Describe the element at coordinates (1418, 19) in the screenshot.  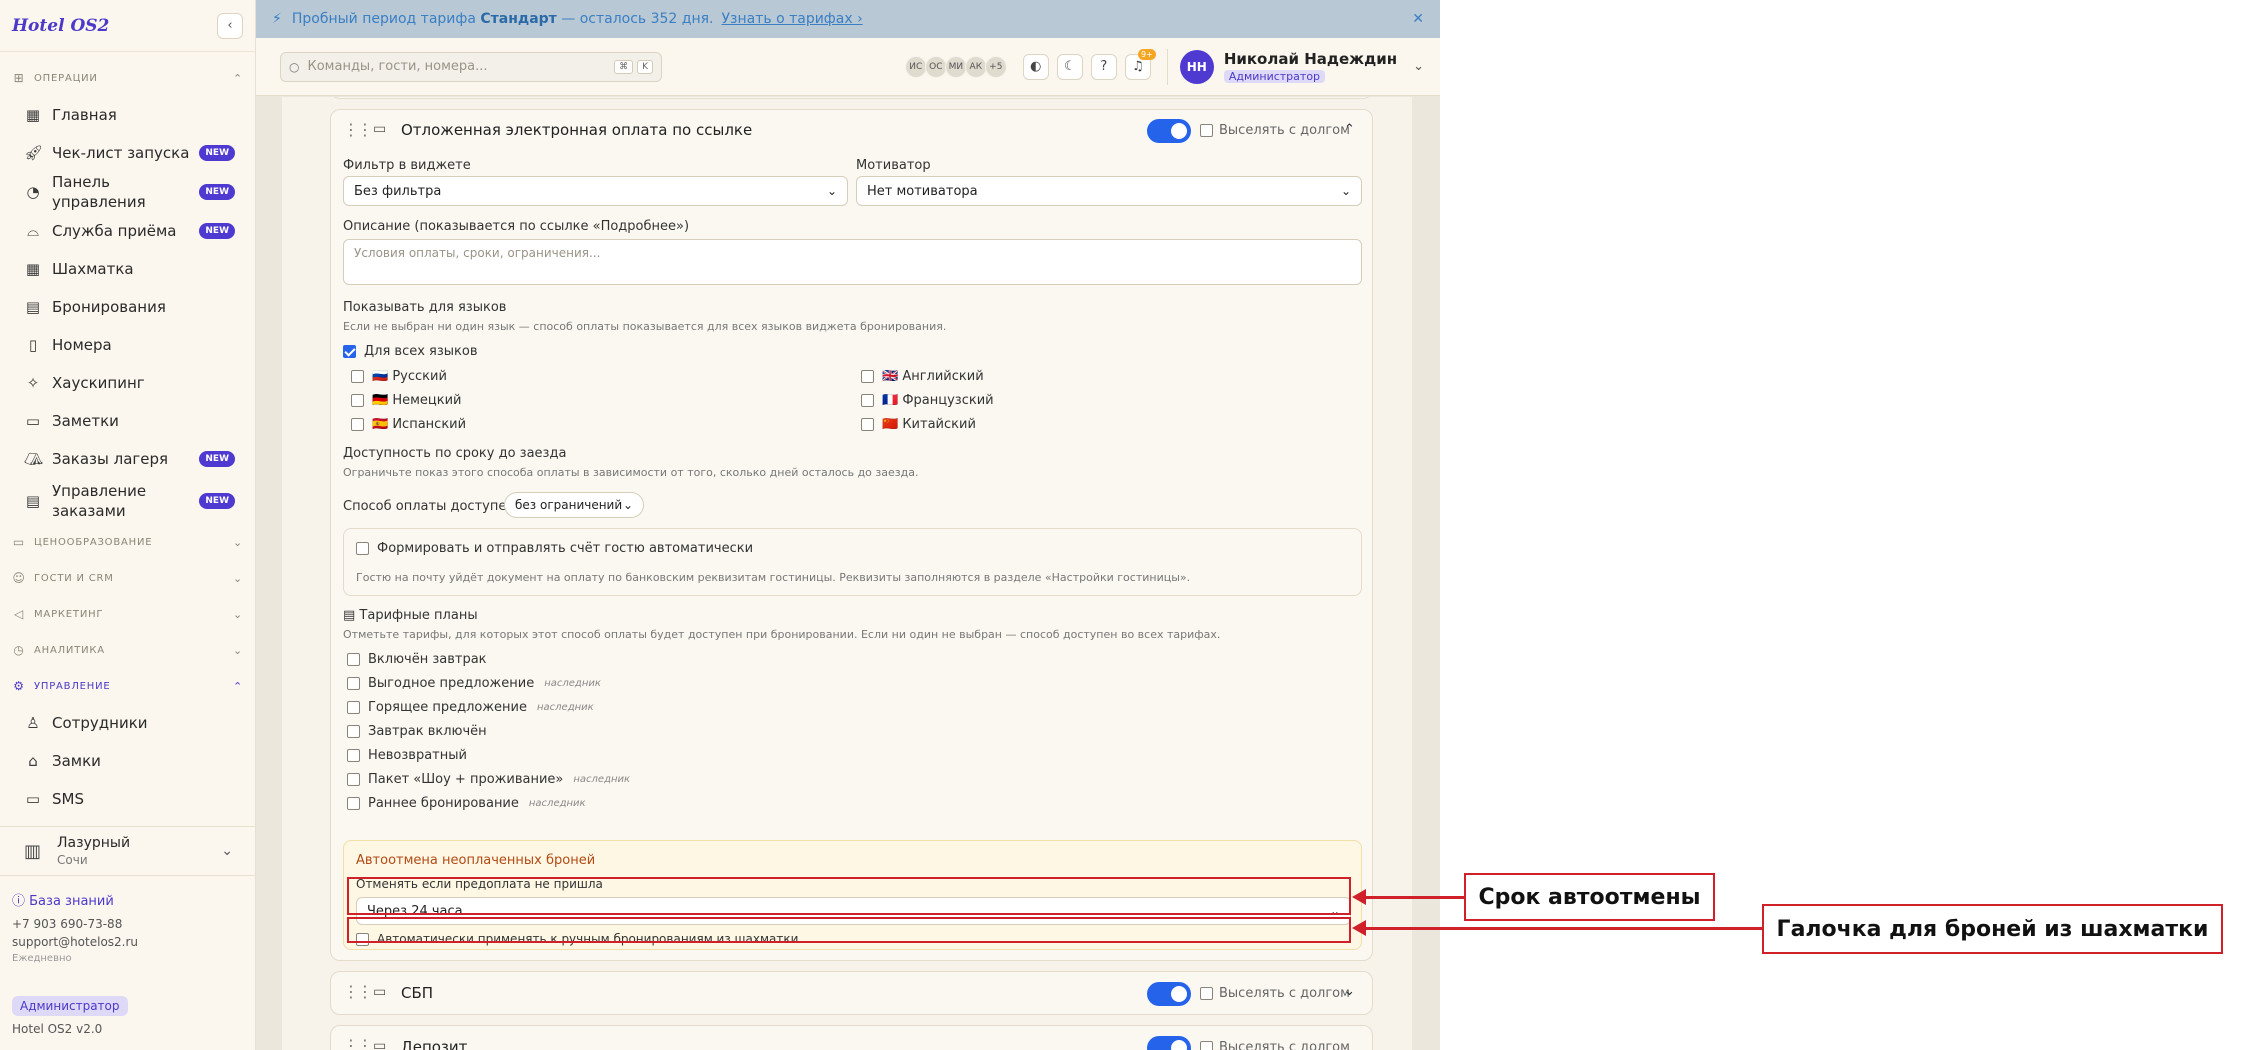
I see `close-icon: ✕` at that location.